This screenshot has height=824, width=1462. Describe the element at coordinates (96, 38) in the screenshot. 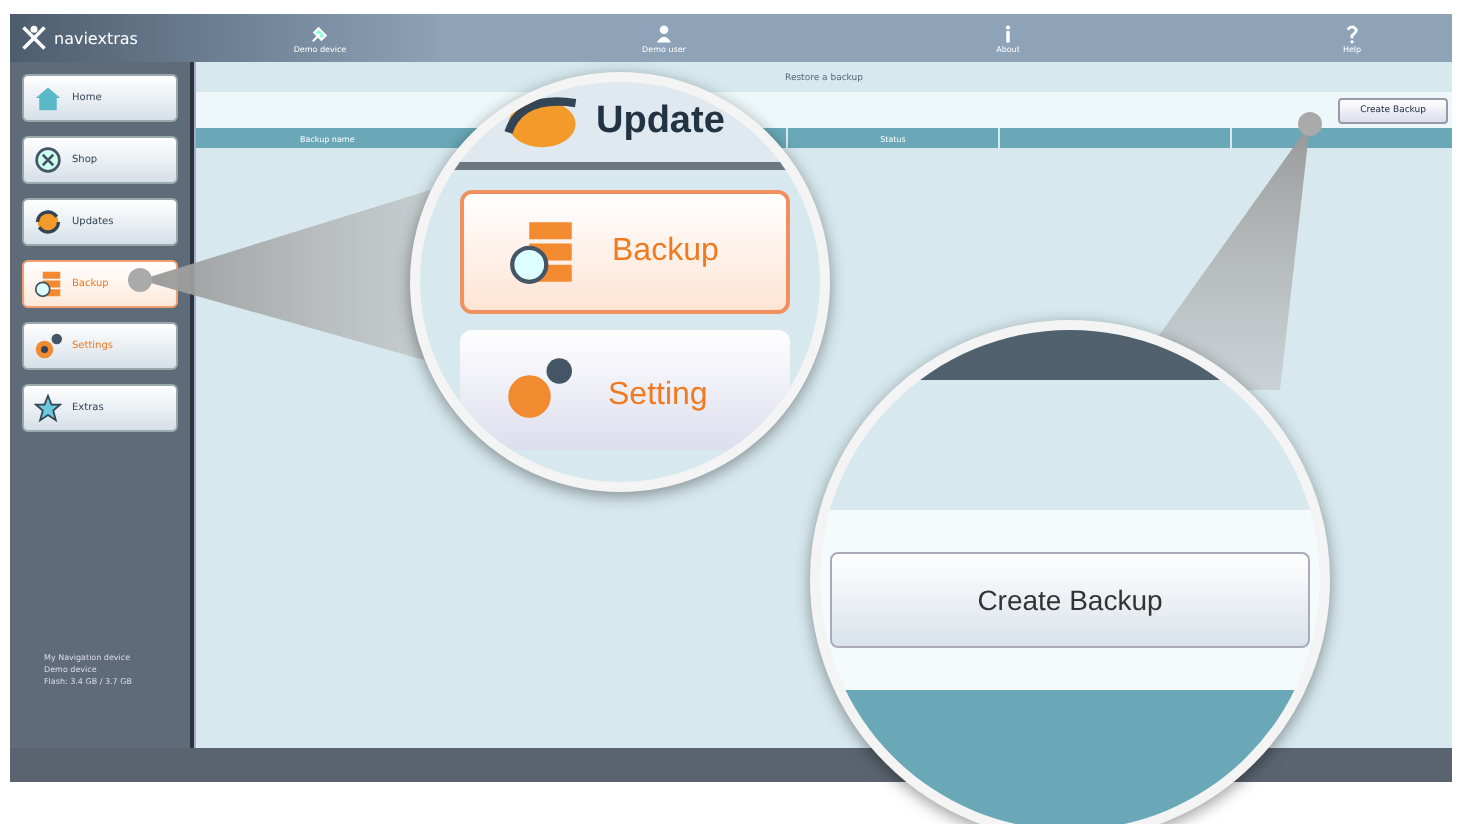

I see `logo-text: naviextras` at that location.